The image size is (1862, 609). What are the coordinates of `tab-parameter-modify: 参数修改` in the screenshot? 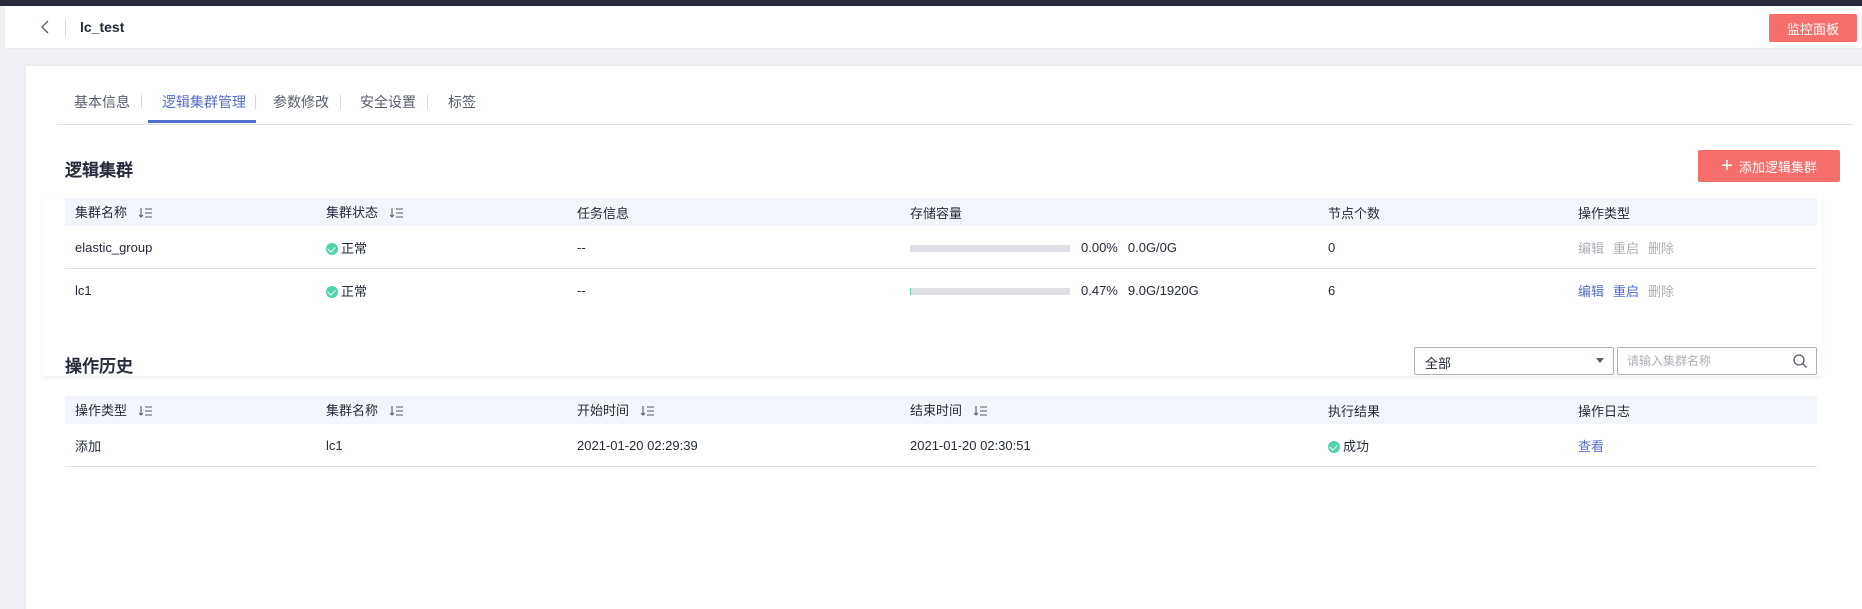 It's located at (301, 102).